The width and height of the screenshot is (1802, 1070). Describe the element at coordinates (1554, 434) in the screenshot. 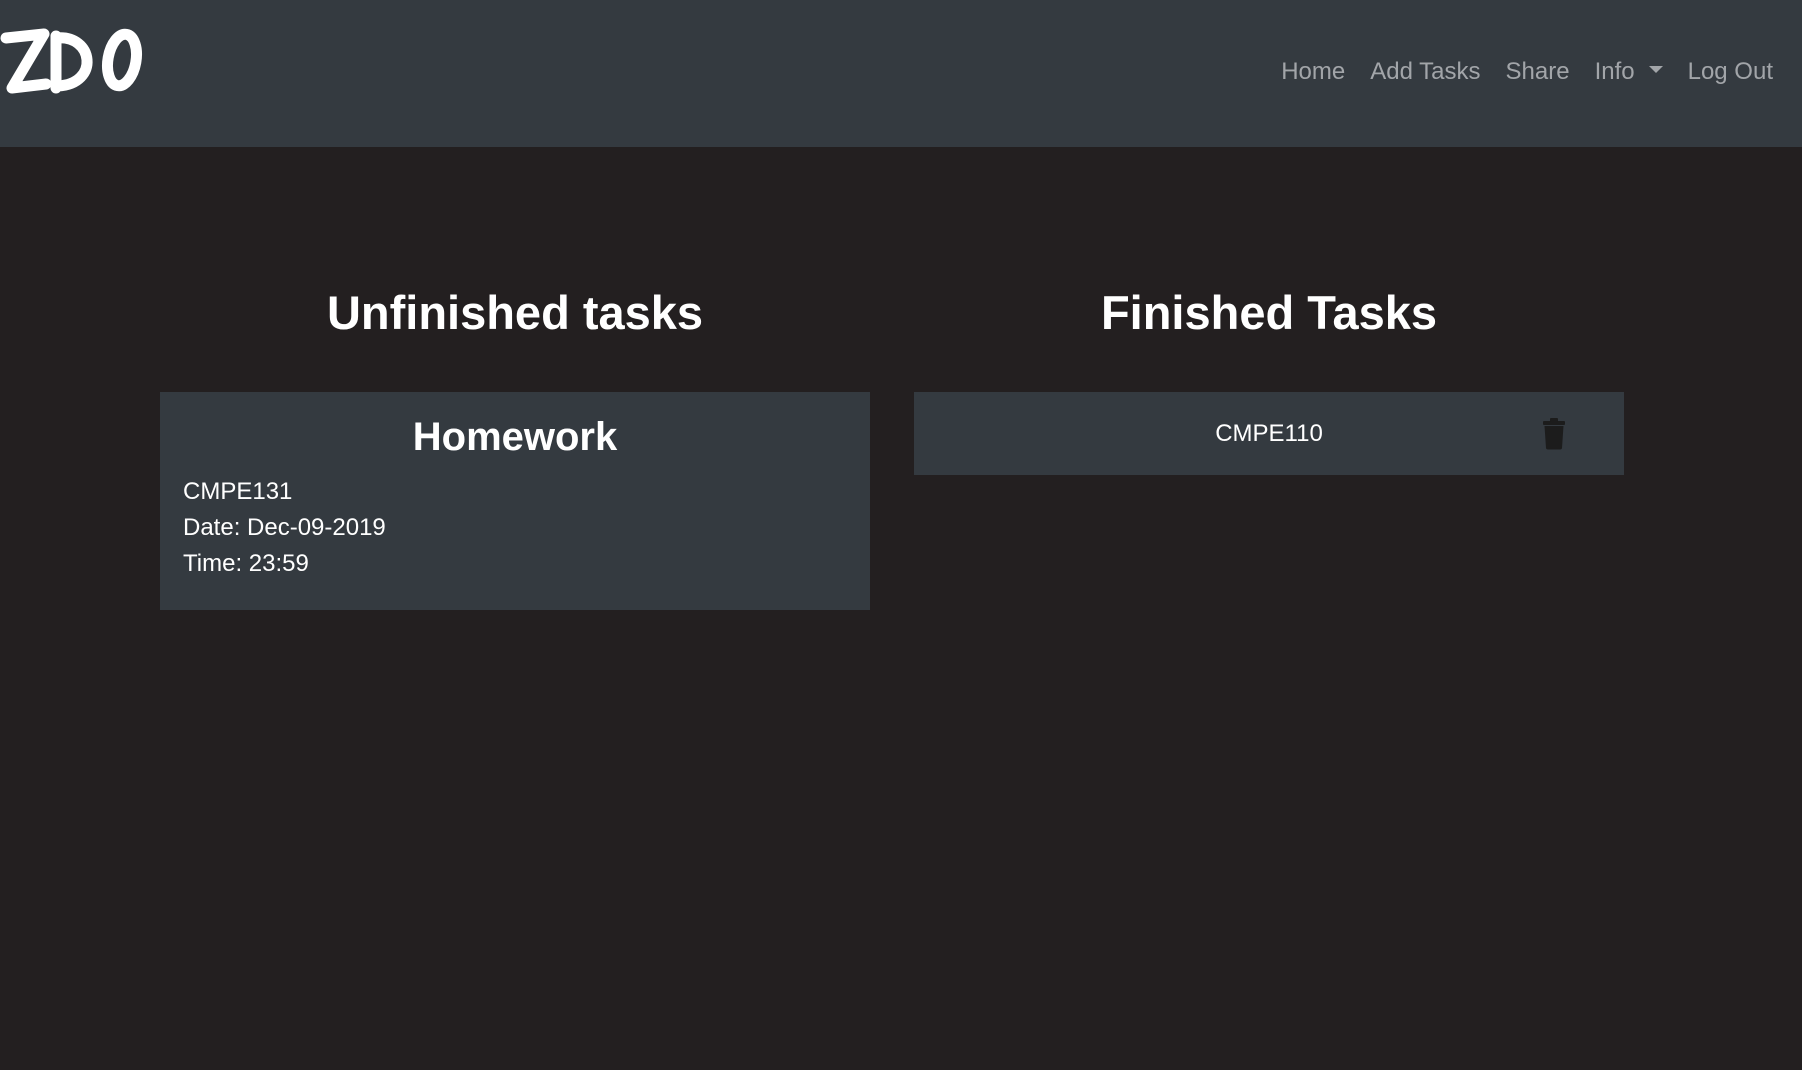

I see `trash-icon` at that location.